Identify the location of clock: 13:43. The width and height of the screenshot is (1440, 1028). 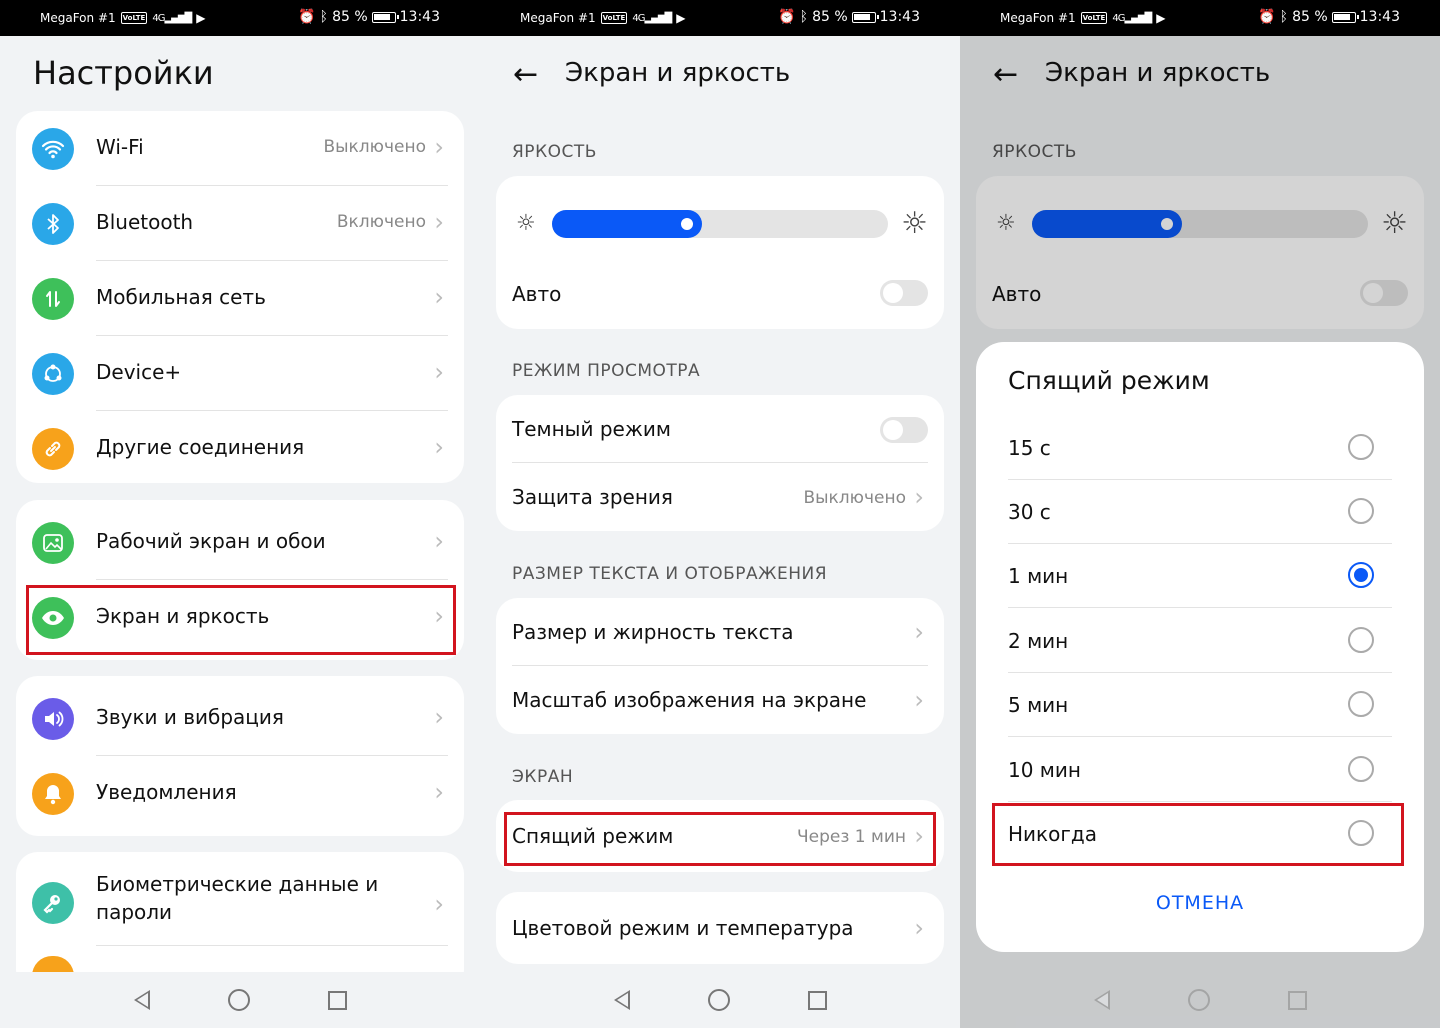
(899, 17).